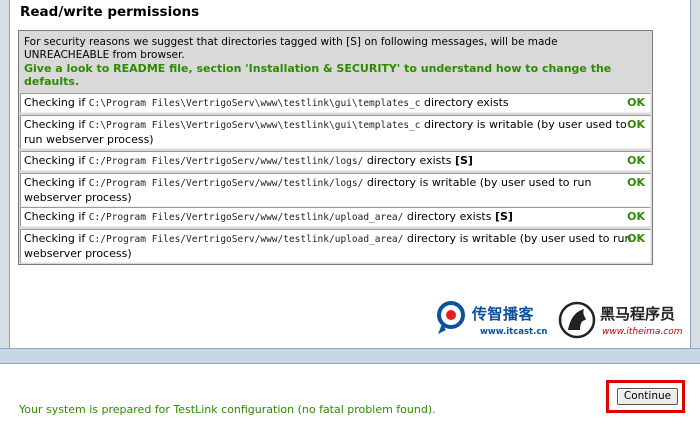  Describe the element at coordinates (642, 332) in the screenshot. I see `itheima-url: www.itheima.com` at that location.